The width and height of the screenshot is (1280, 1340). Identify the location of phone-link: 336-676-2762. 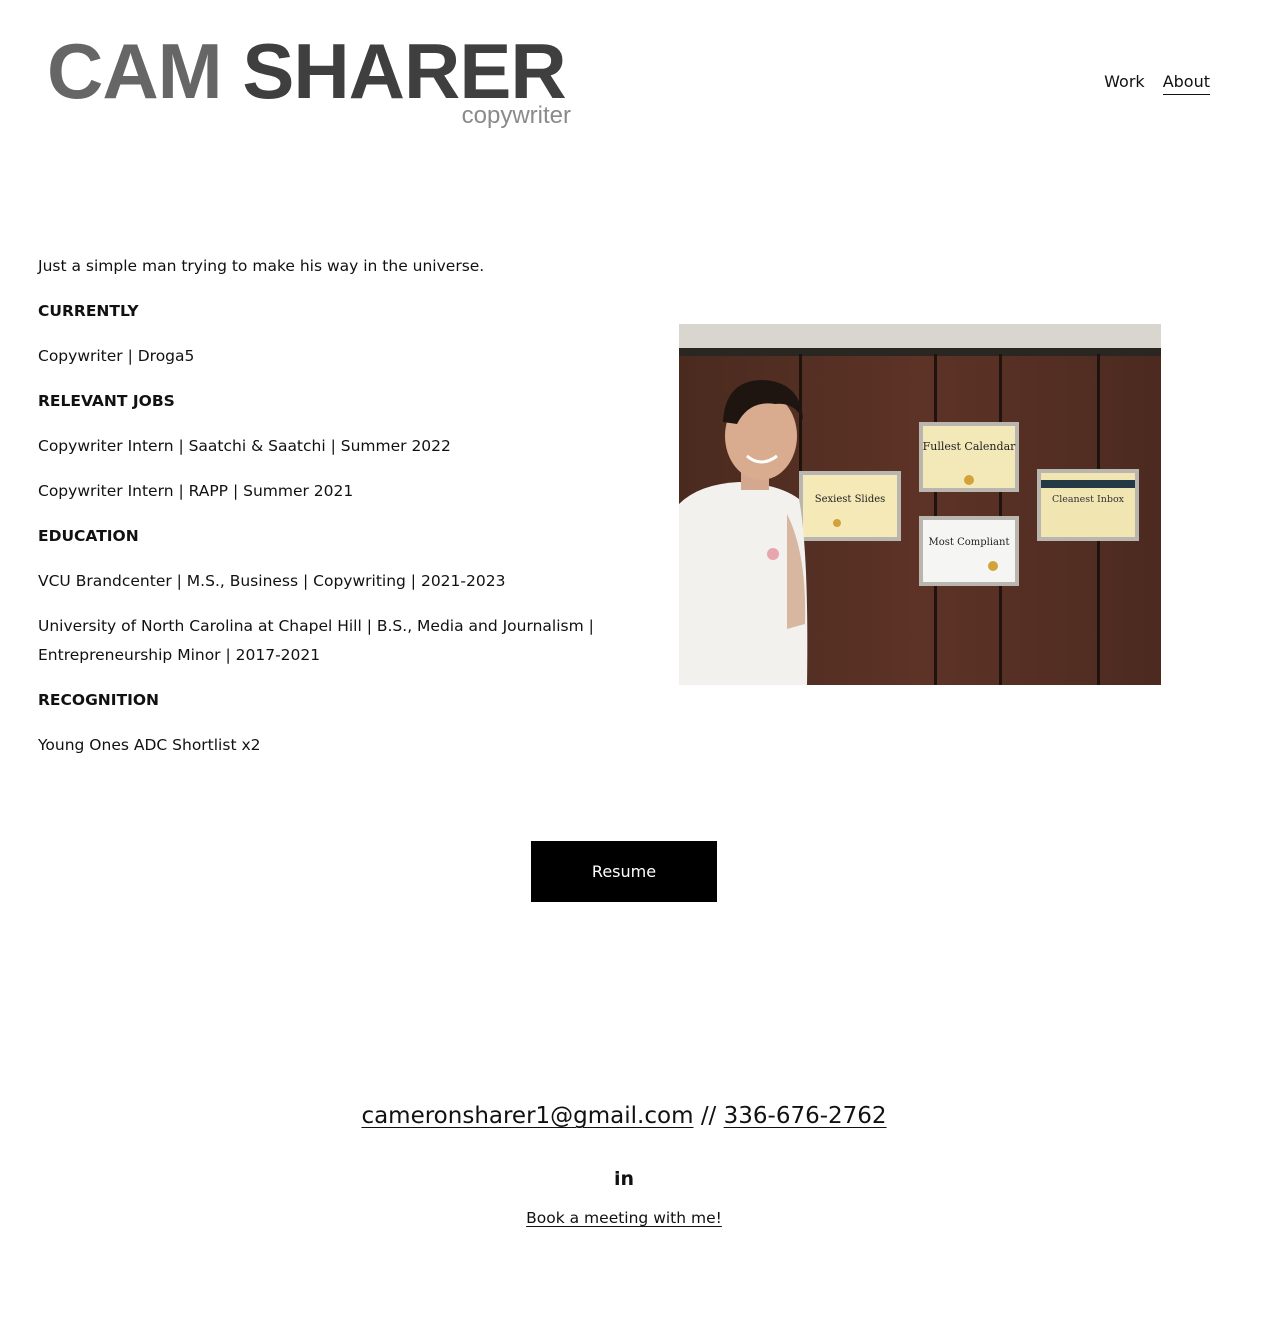
(805, 1116).